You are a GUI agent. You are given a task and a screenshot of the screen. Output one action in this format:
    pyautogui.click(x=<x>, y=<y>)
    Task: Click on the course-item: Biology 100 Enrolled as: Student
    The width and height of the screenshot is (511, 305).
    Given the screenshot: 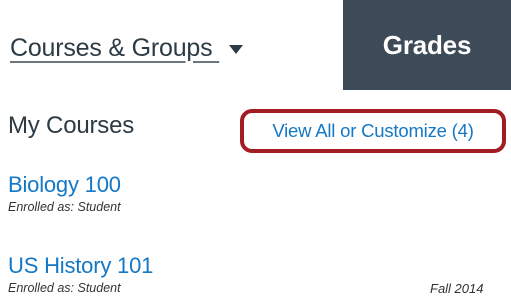 What is the action you would take?
    pyautogui.click(x=64, y=193)
    